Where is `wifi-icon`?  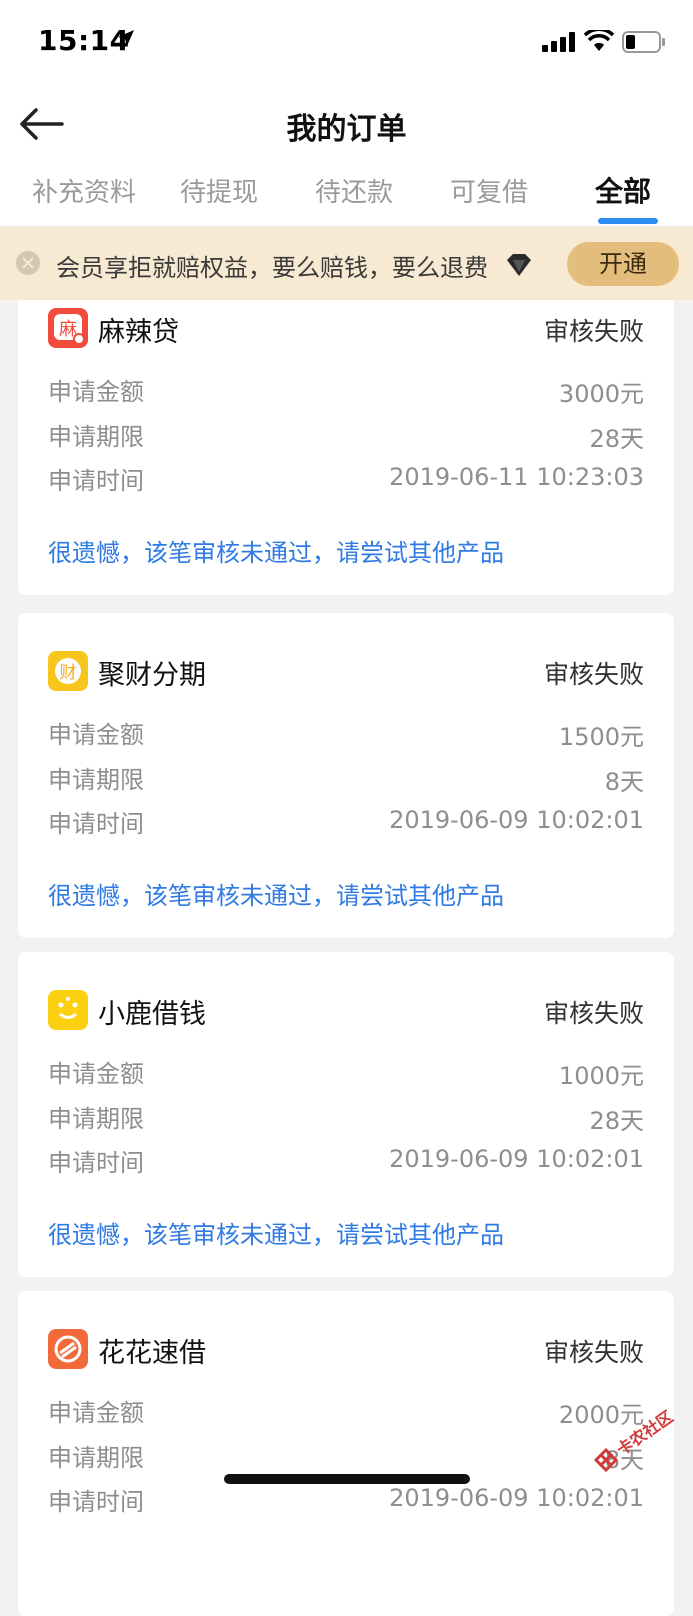 wifi-icon is located at coordinates (599, 40).